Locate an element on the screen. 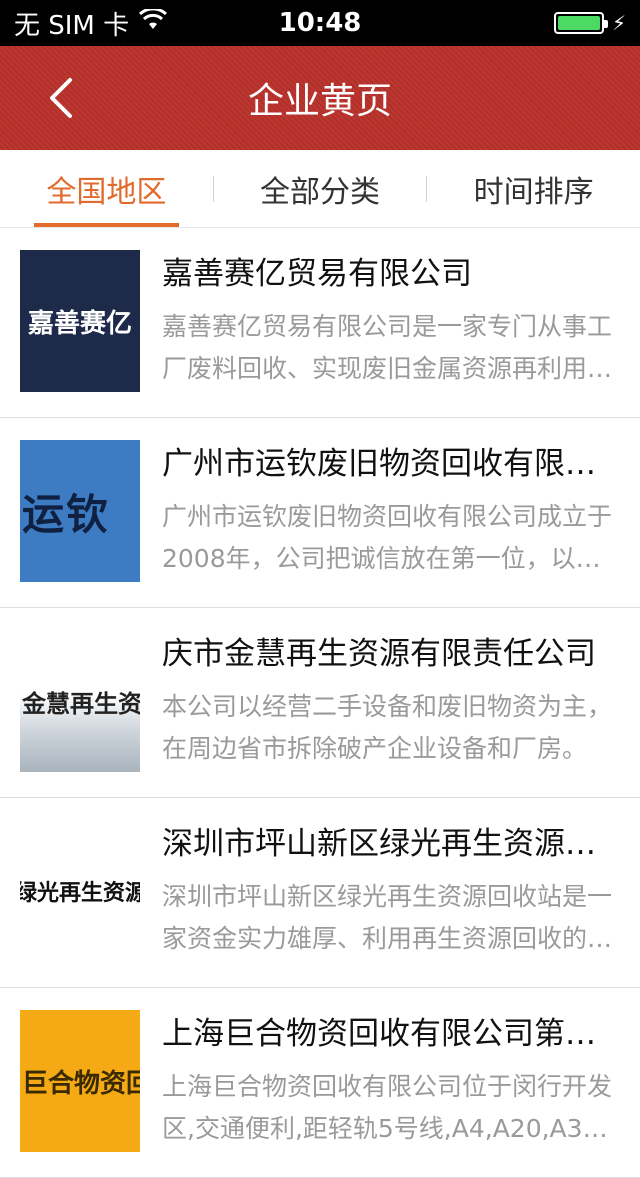 The height and width of the screenshot is (1178, 640). company-title: 广州市运钦废旧物资回收有限公司 is located at coordinates (389, 464).